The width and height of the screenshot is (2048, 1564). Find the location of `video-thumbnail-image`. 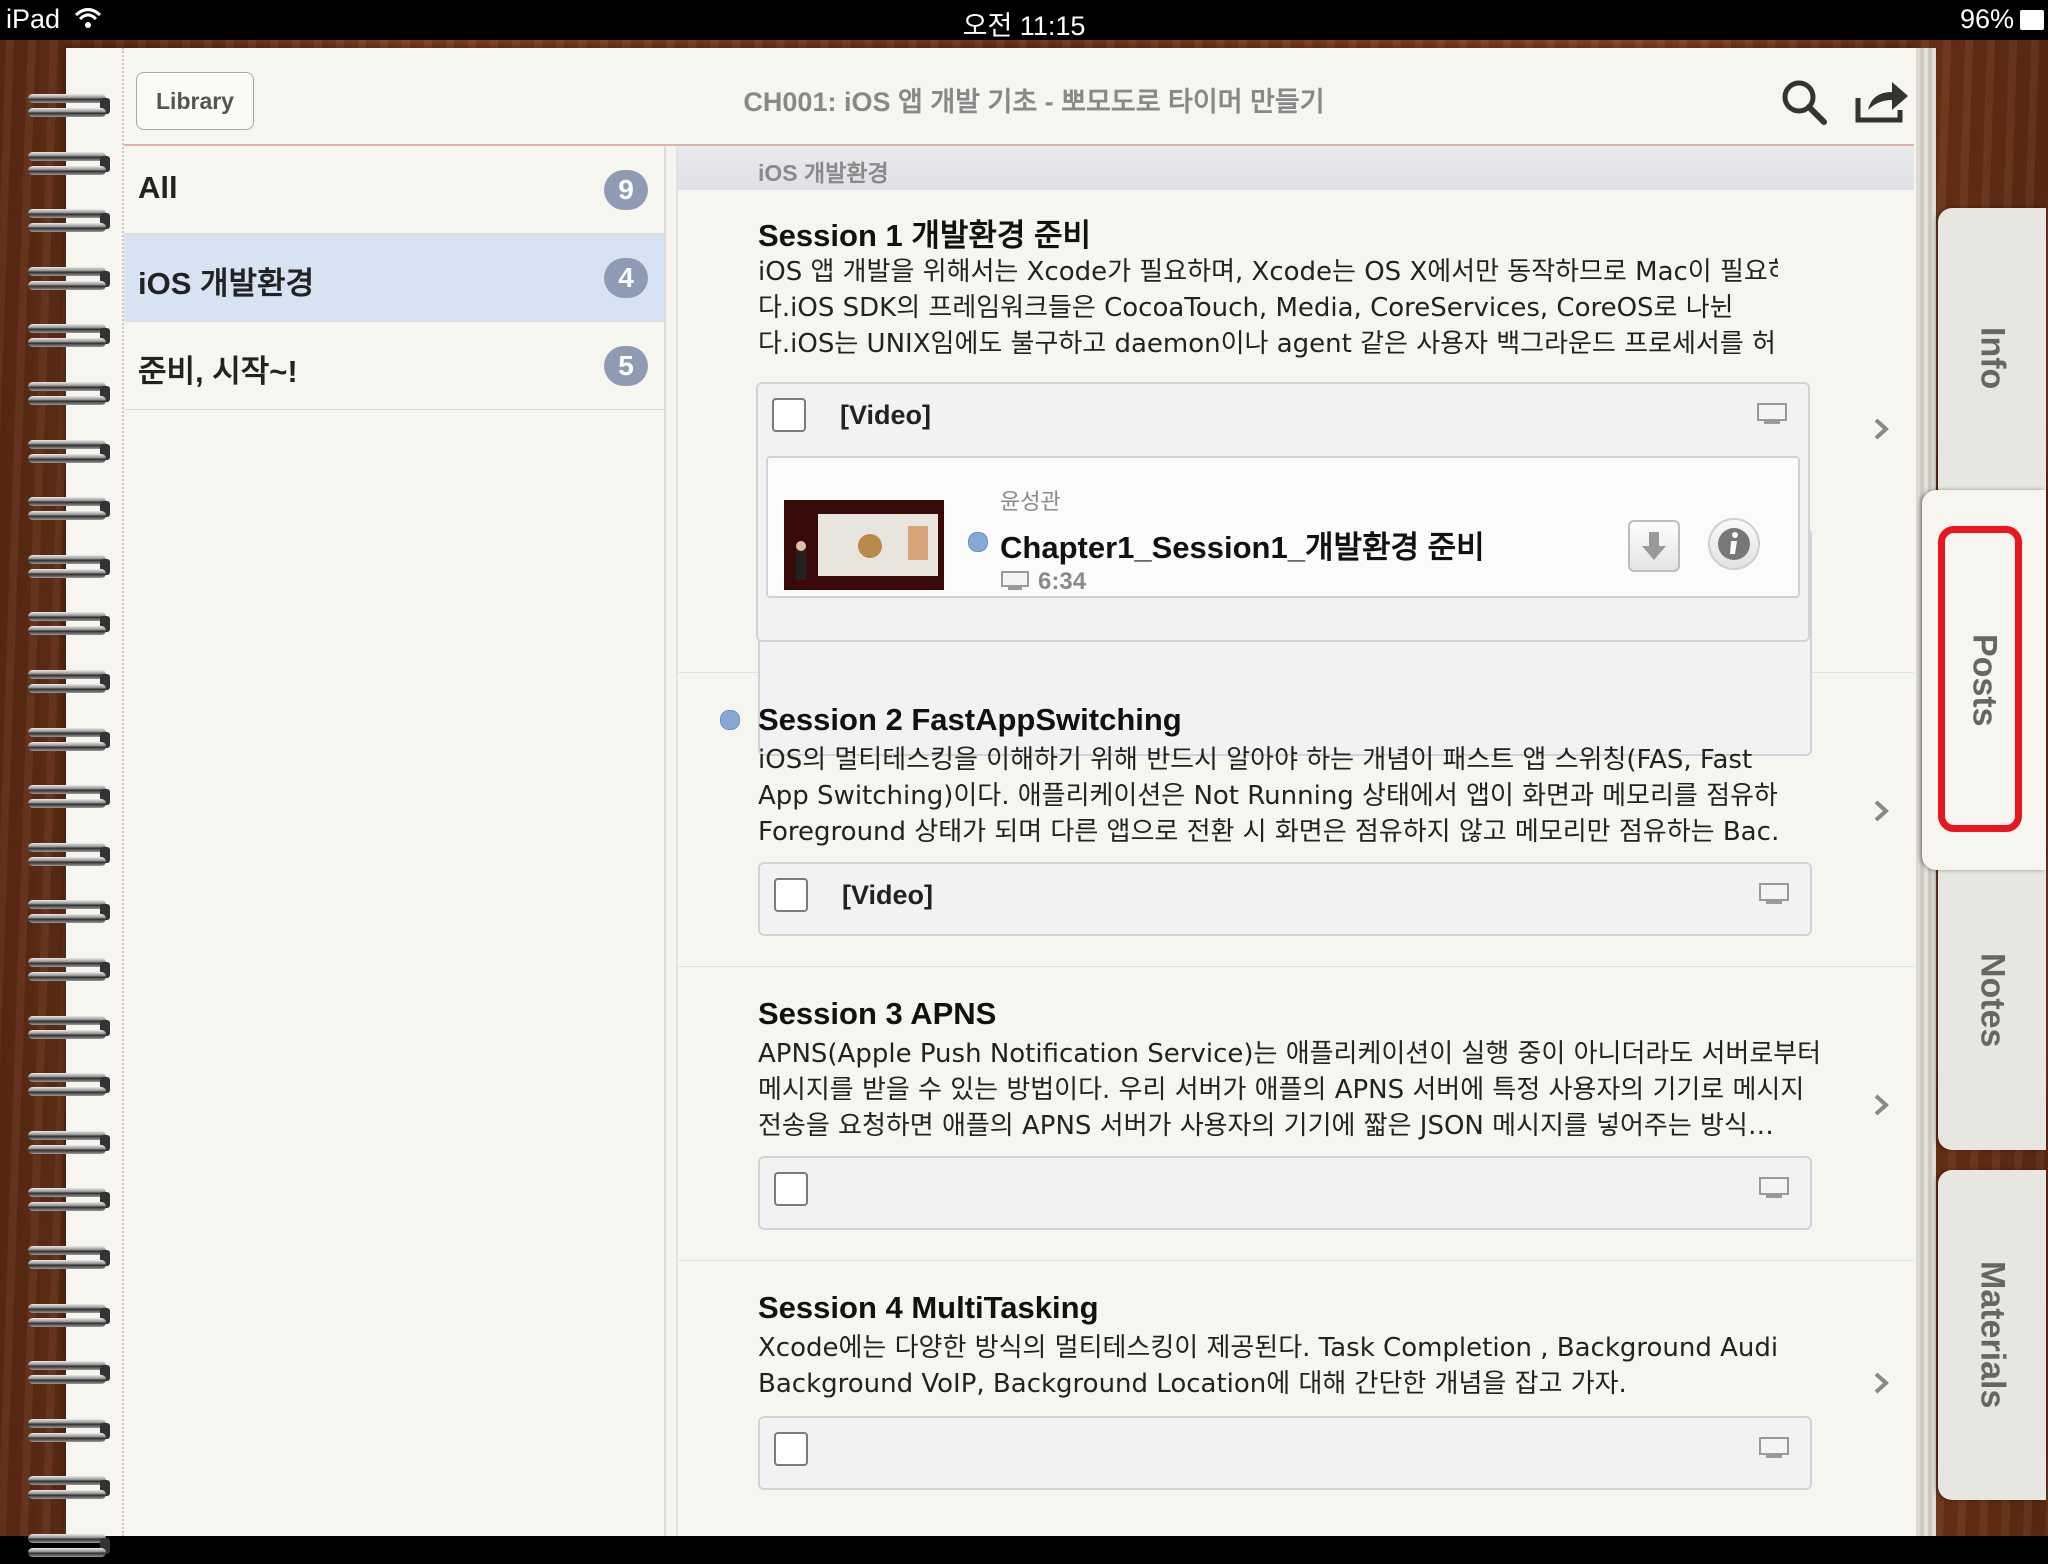

video-thumbnail-image is located at coordinates (864, 545).